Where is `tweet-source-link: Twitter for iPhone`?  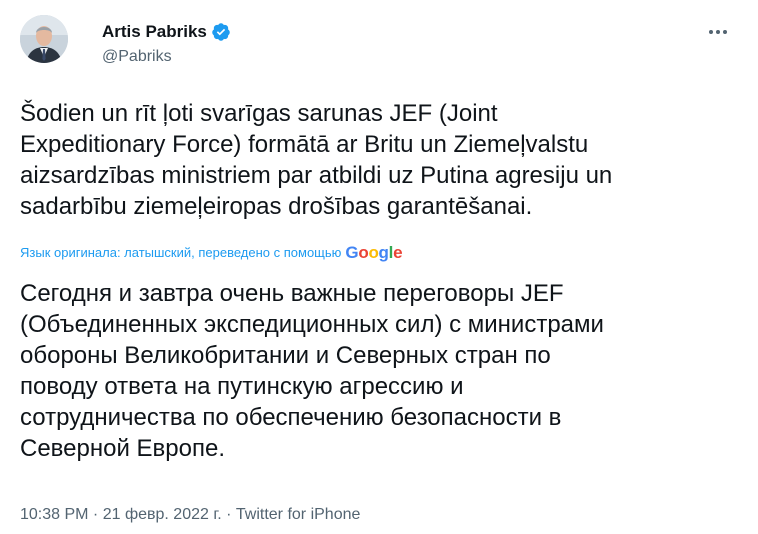 tweet-source-link: Twitter for iPhone is located at coordinates (298, 514).